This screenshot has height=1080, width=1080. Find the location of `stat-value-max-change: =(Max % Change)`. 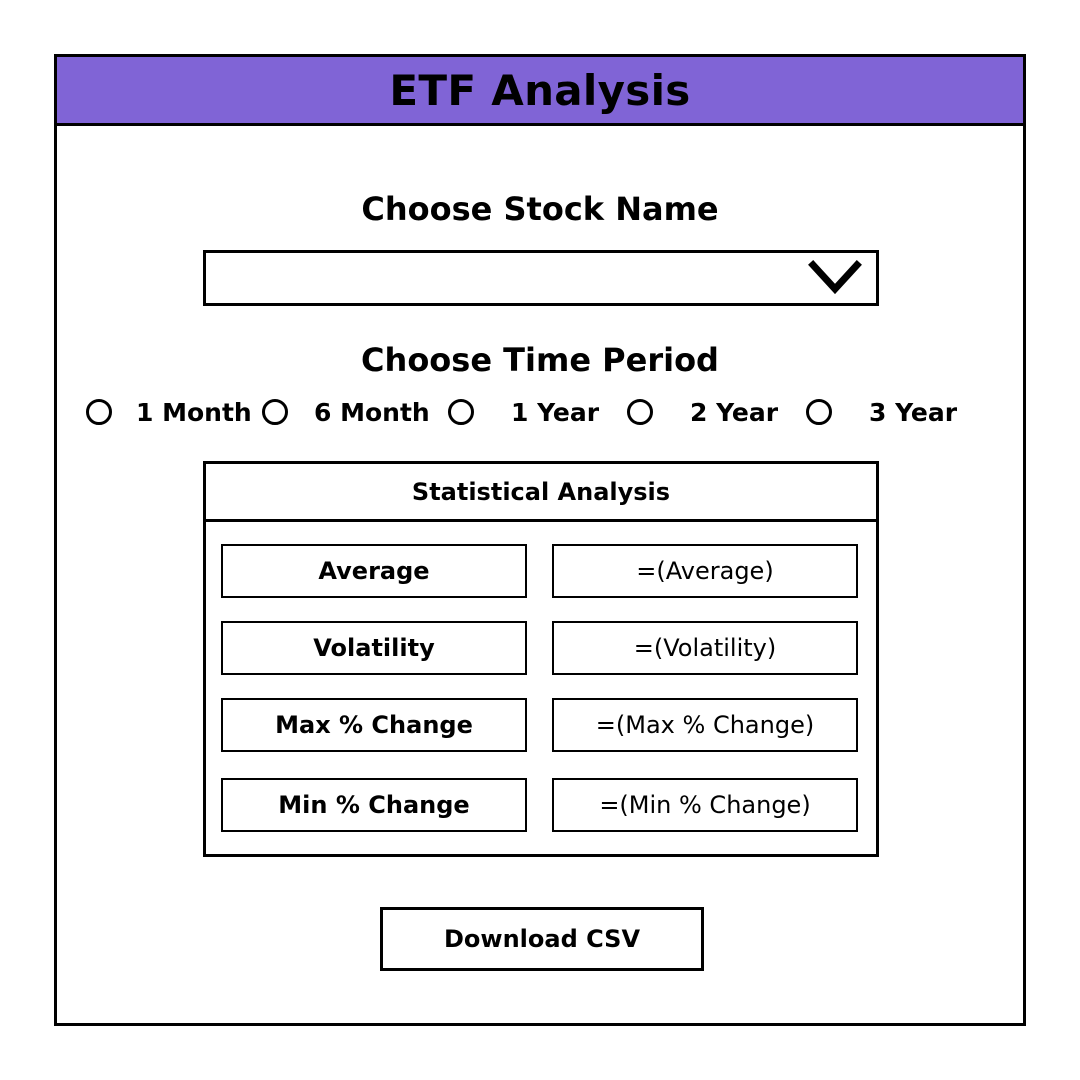

stat-value-max-change: =(Max % Change) is located at coordinates (705, 725).